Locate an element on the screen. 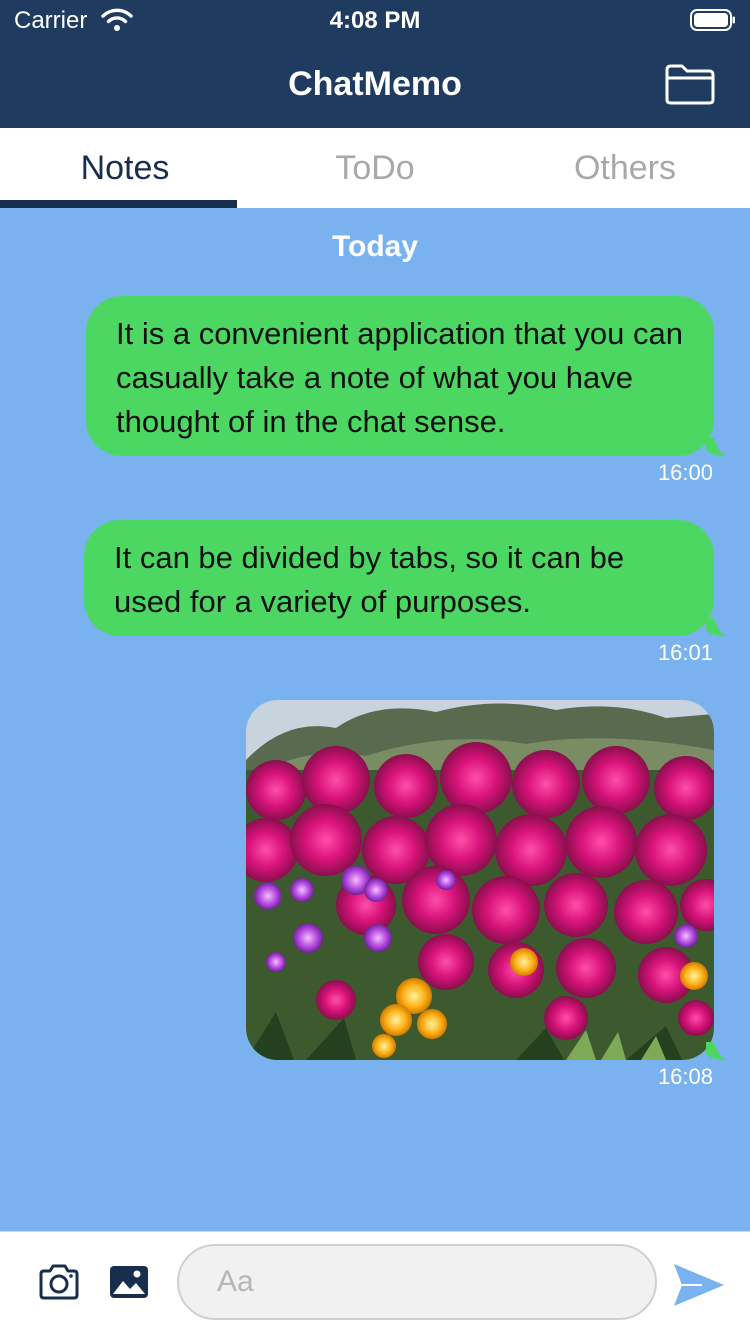 The width and height of the screenshot is (750, 1335). message-time: 16:00 is located at coordinates (685, 472).